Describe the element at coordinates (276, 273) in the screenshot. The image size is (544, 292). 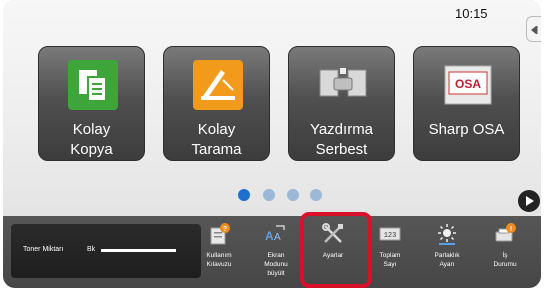
I see `bar-label-line3: büyült` at that location.